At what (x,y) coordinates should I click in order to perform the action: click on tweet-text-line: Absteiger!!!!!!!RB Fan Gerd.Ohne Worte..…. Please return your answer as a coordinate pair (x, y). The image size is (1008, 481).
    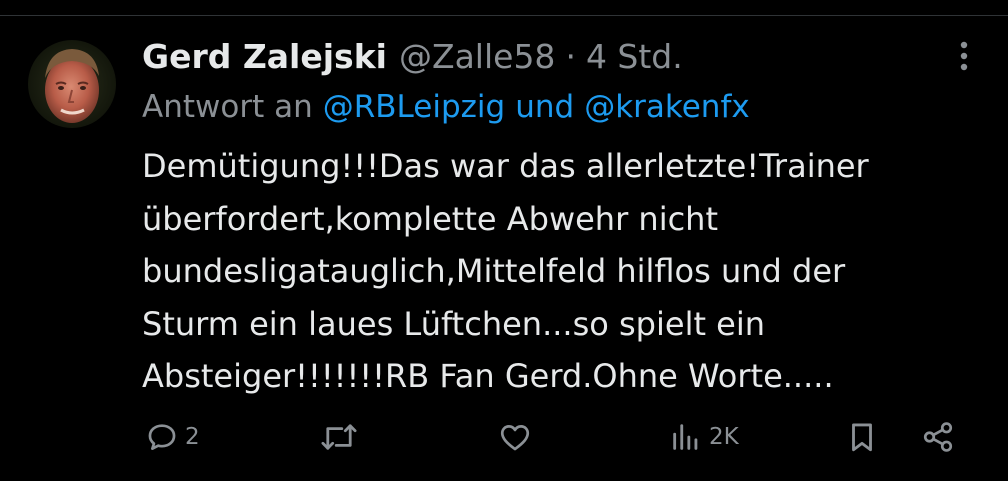
    Looking at the image, I should click on (488, 376).